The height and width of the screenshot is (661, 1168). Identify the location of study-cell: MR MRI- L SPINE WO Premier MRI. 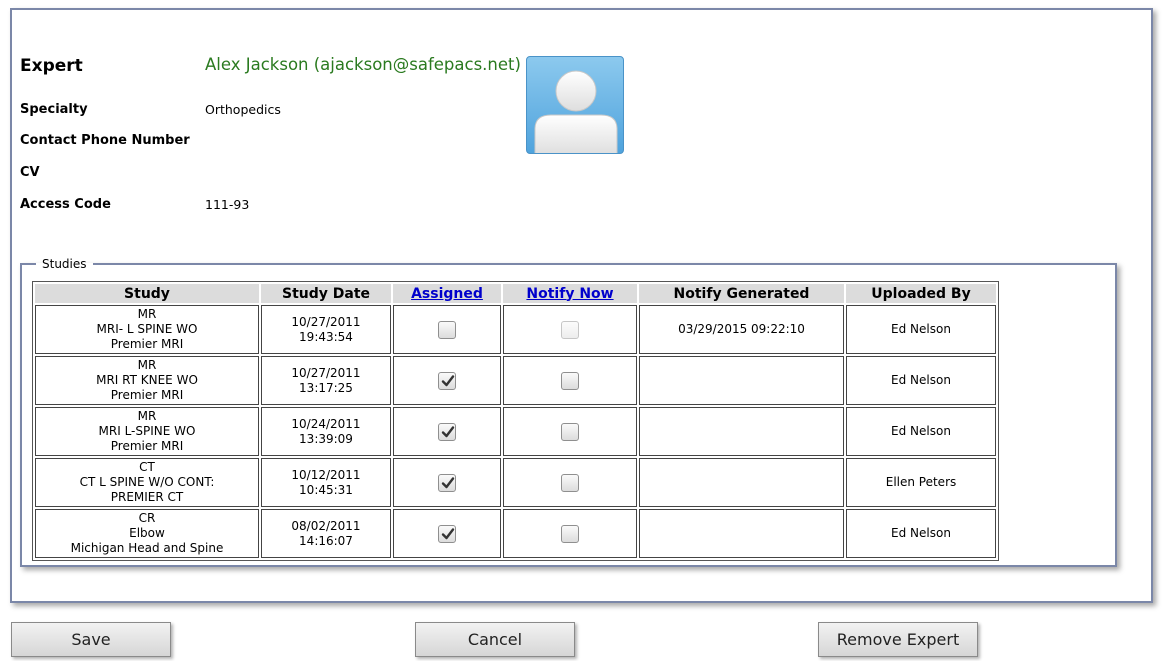
(147, 329).